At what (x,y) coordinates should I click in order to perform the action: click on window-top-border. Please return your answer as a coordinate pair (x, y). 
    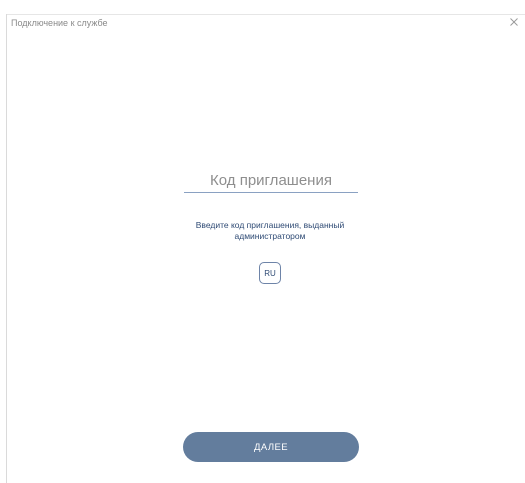
    Looking at the image, I should click on (265, 14).